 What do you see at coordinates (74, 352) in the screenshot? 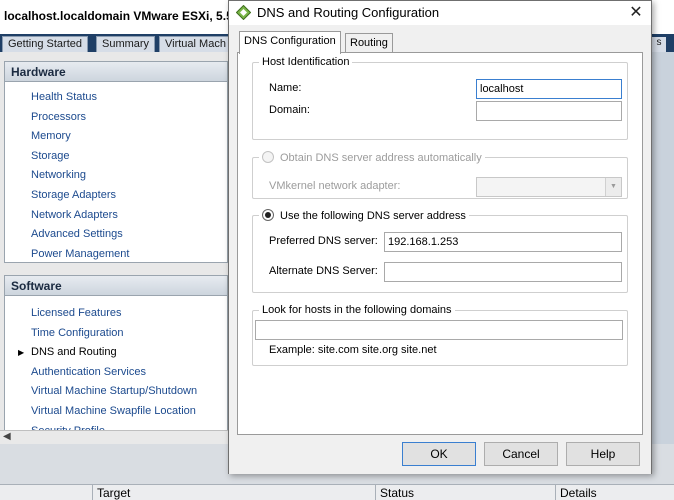
I see `sidebar-item-label: DNS and Routing` at bounding box center [74, 352].